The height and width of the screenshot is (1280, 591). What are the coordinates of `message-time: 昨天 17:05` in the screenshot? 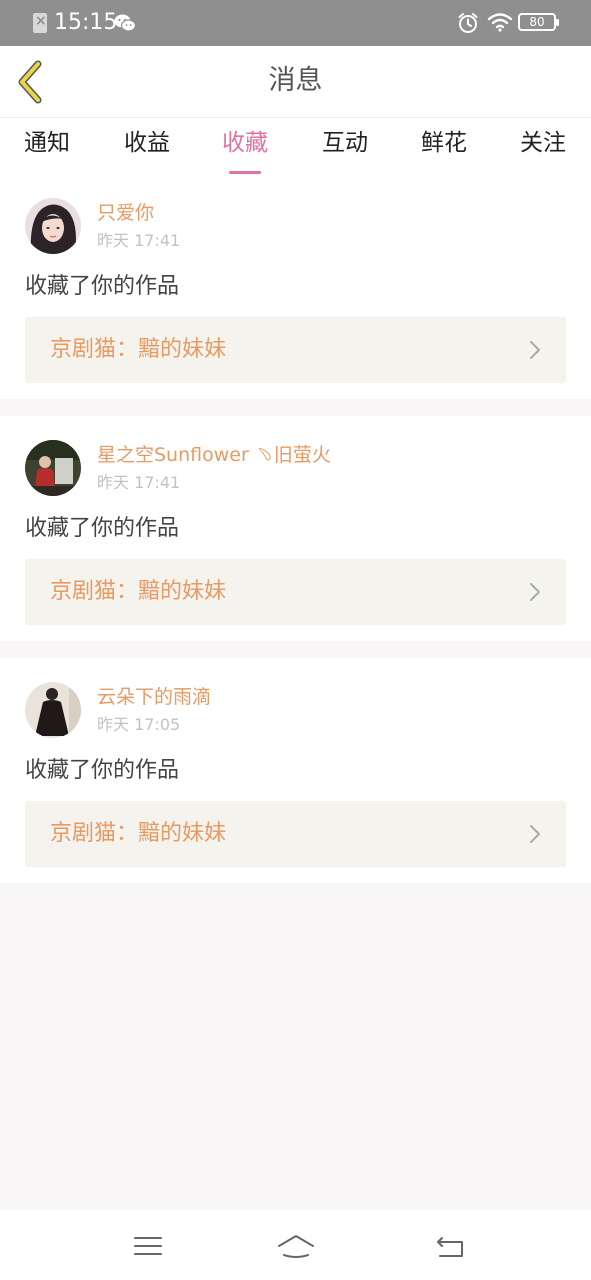 It's located at (139, 724).